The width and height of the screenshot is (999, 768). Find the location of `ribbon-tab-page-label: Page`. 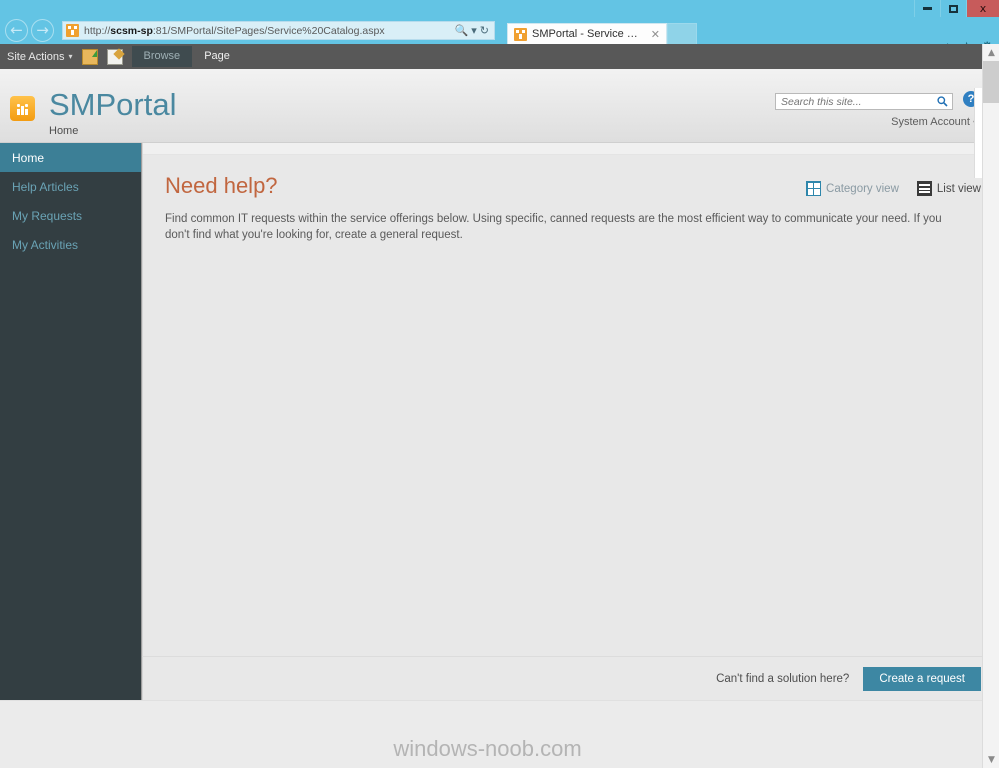

ribbon-tab-page-label: Page is located at coordinates (217, 56).